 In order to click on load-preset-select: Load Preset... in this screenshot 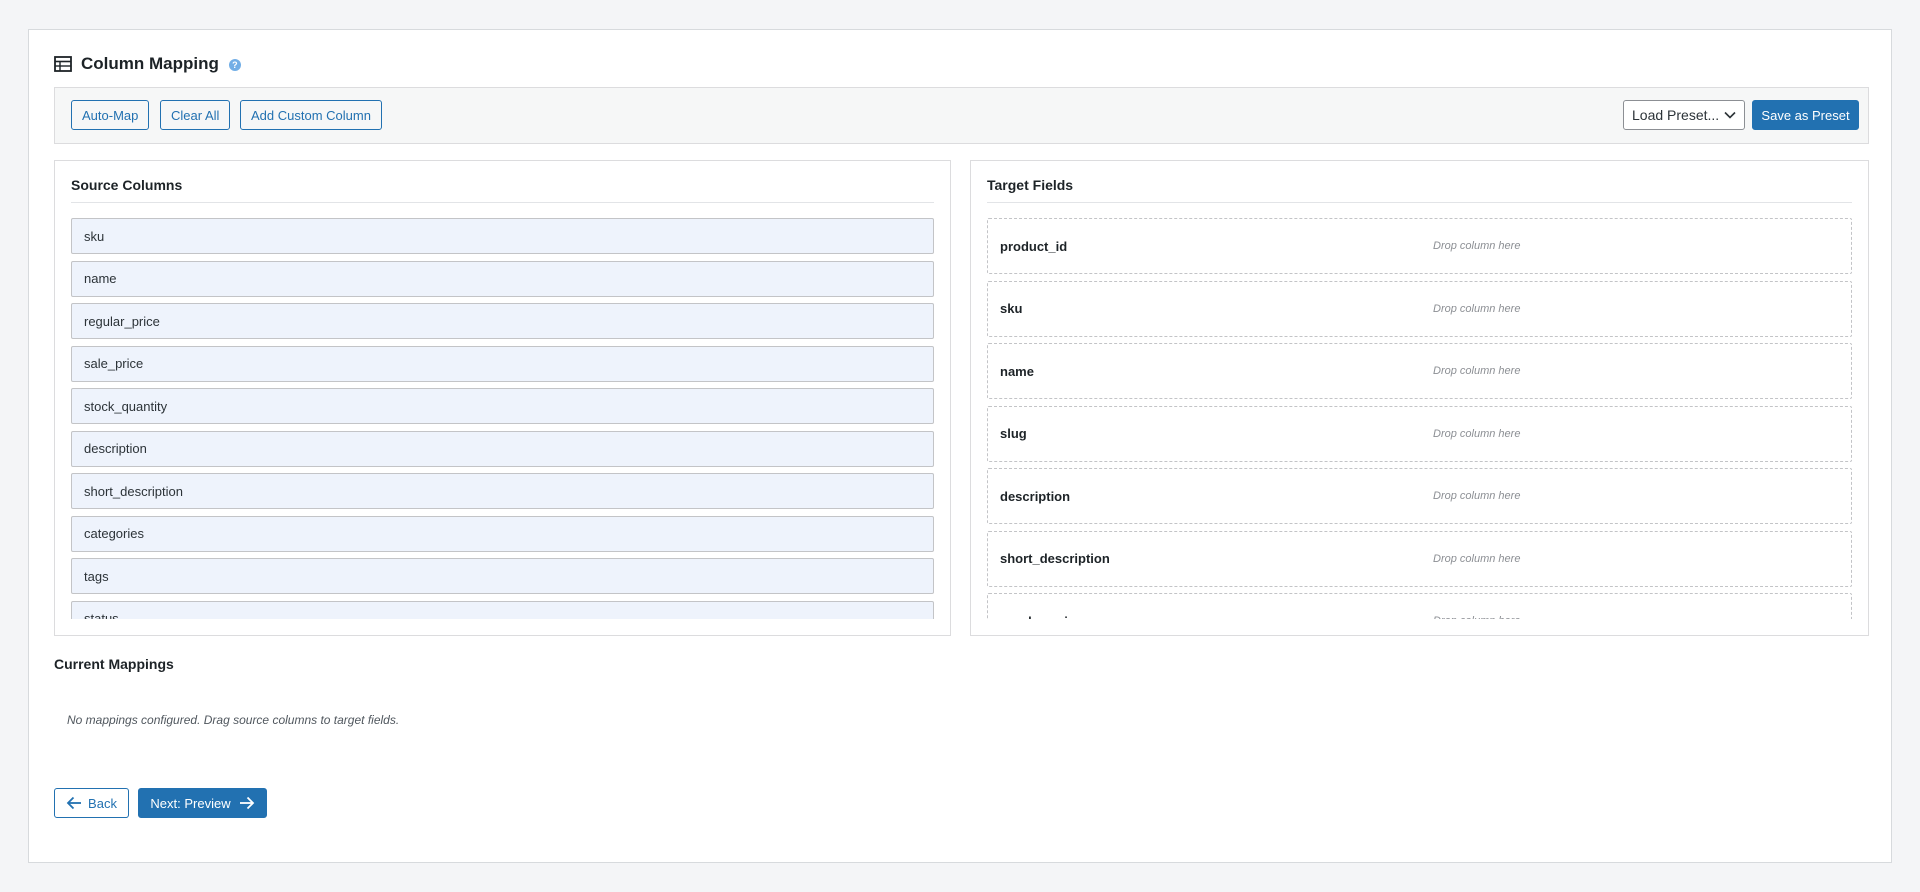, I will do `click(1684, 115)`.